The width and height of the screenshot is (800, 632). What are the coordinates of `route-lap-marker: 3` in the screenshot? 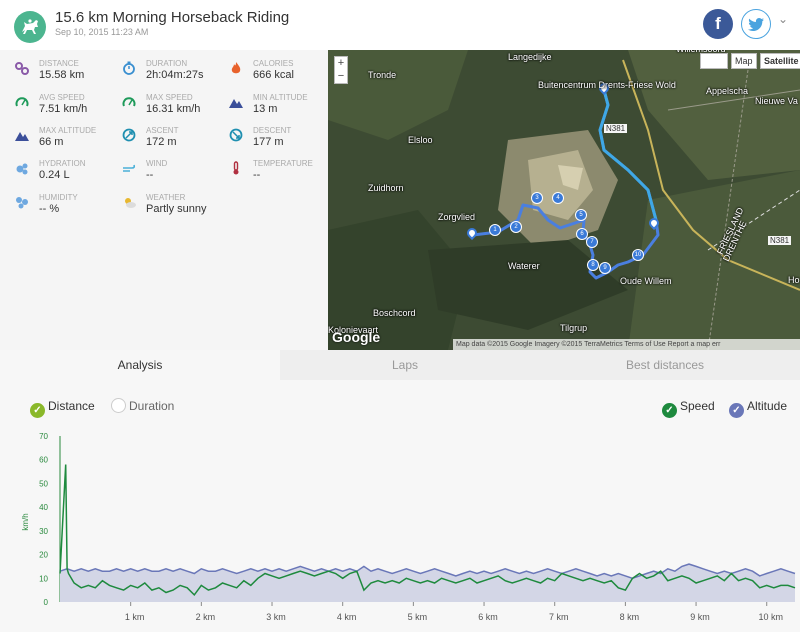 It's located at (537, 198).